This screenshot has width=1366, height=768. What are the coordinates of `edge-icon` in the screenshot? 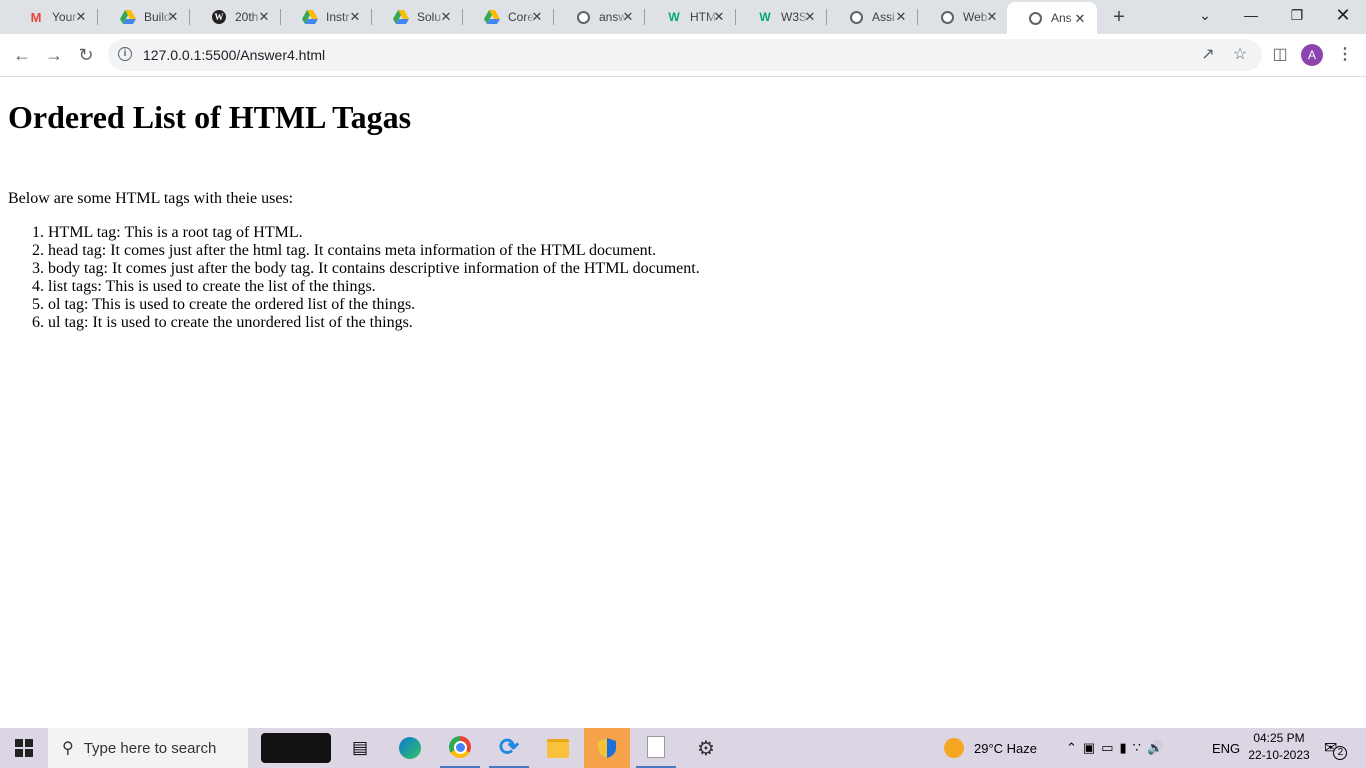 It's located at (410, 748).